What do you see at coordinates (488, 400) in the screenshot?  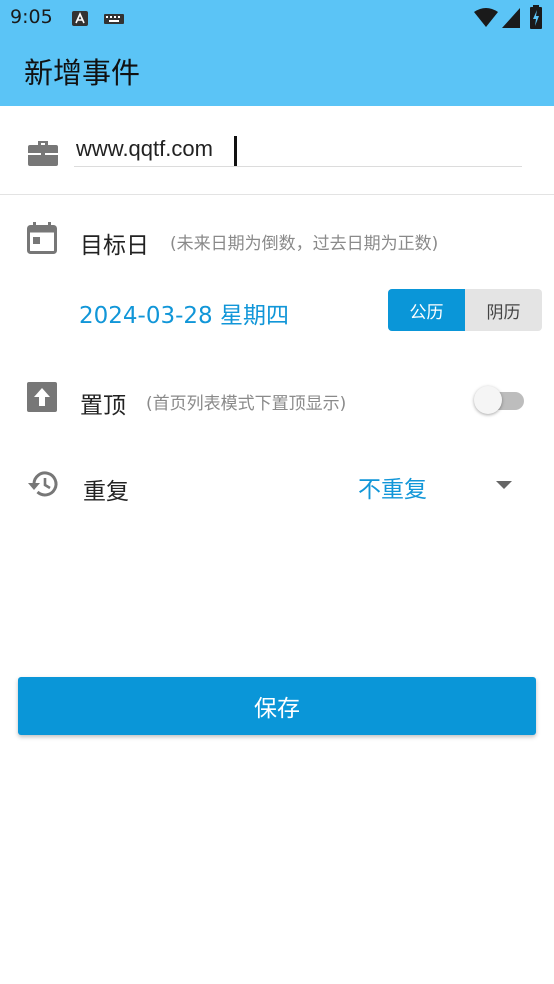 I see `switch-thumb` at bounding box center [488, 400].